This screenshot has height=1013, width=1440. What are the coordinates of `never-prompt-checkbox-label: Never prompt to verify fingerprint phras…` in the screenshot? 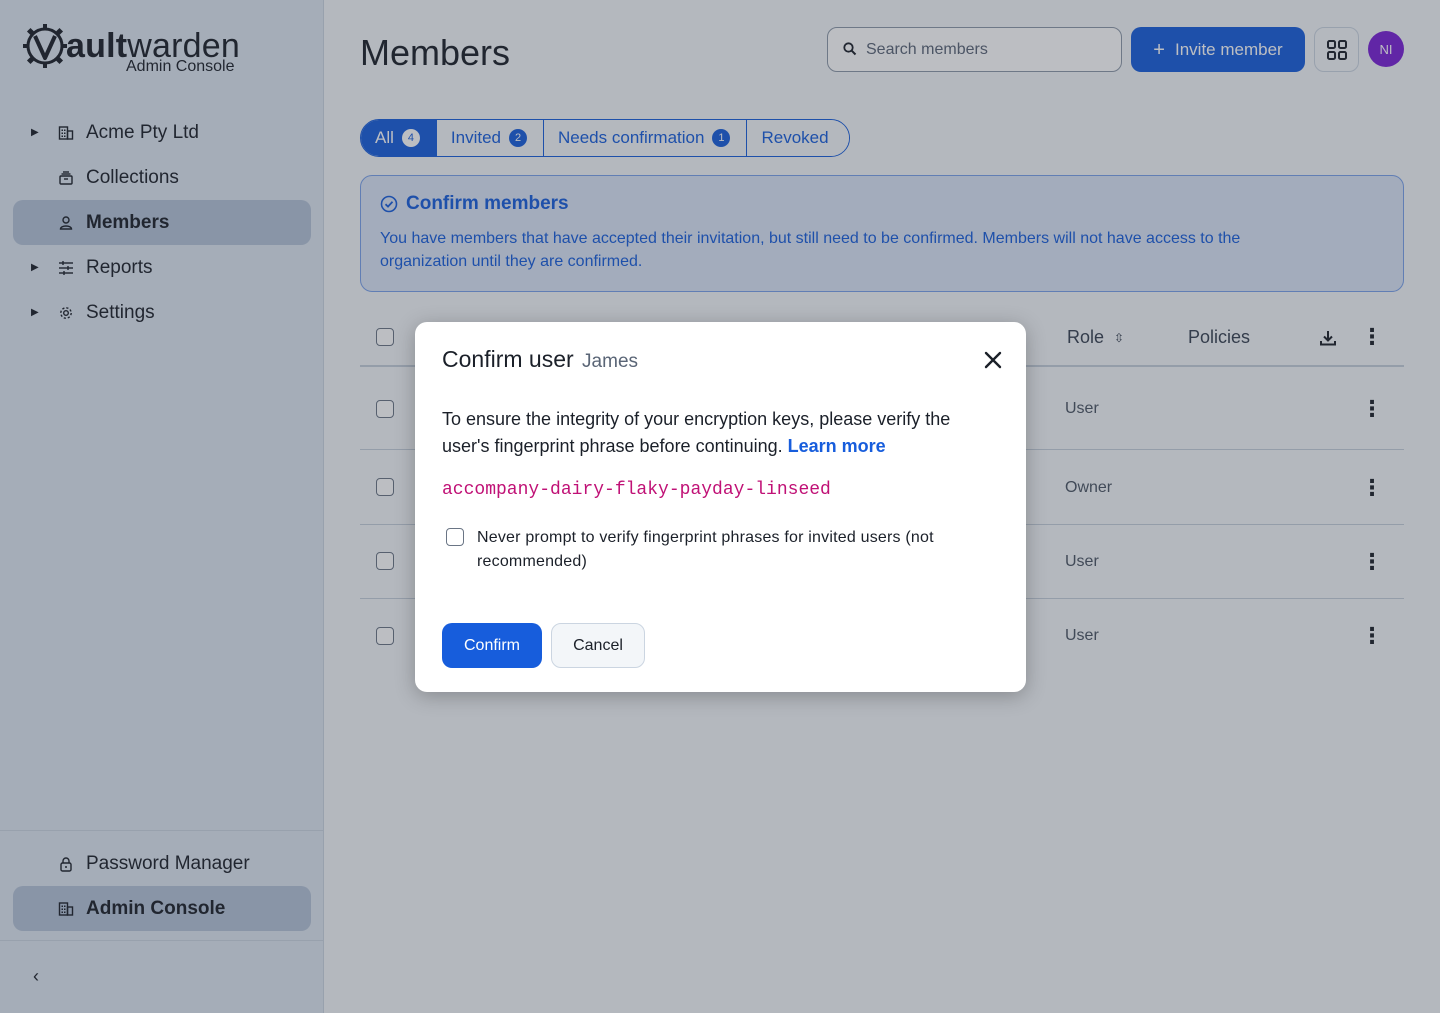 It's located at (737, 550).